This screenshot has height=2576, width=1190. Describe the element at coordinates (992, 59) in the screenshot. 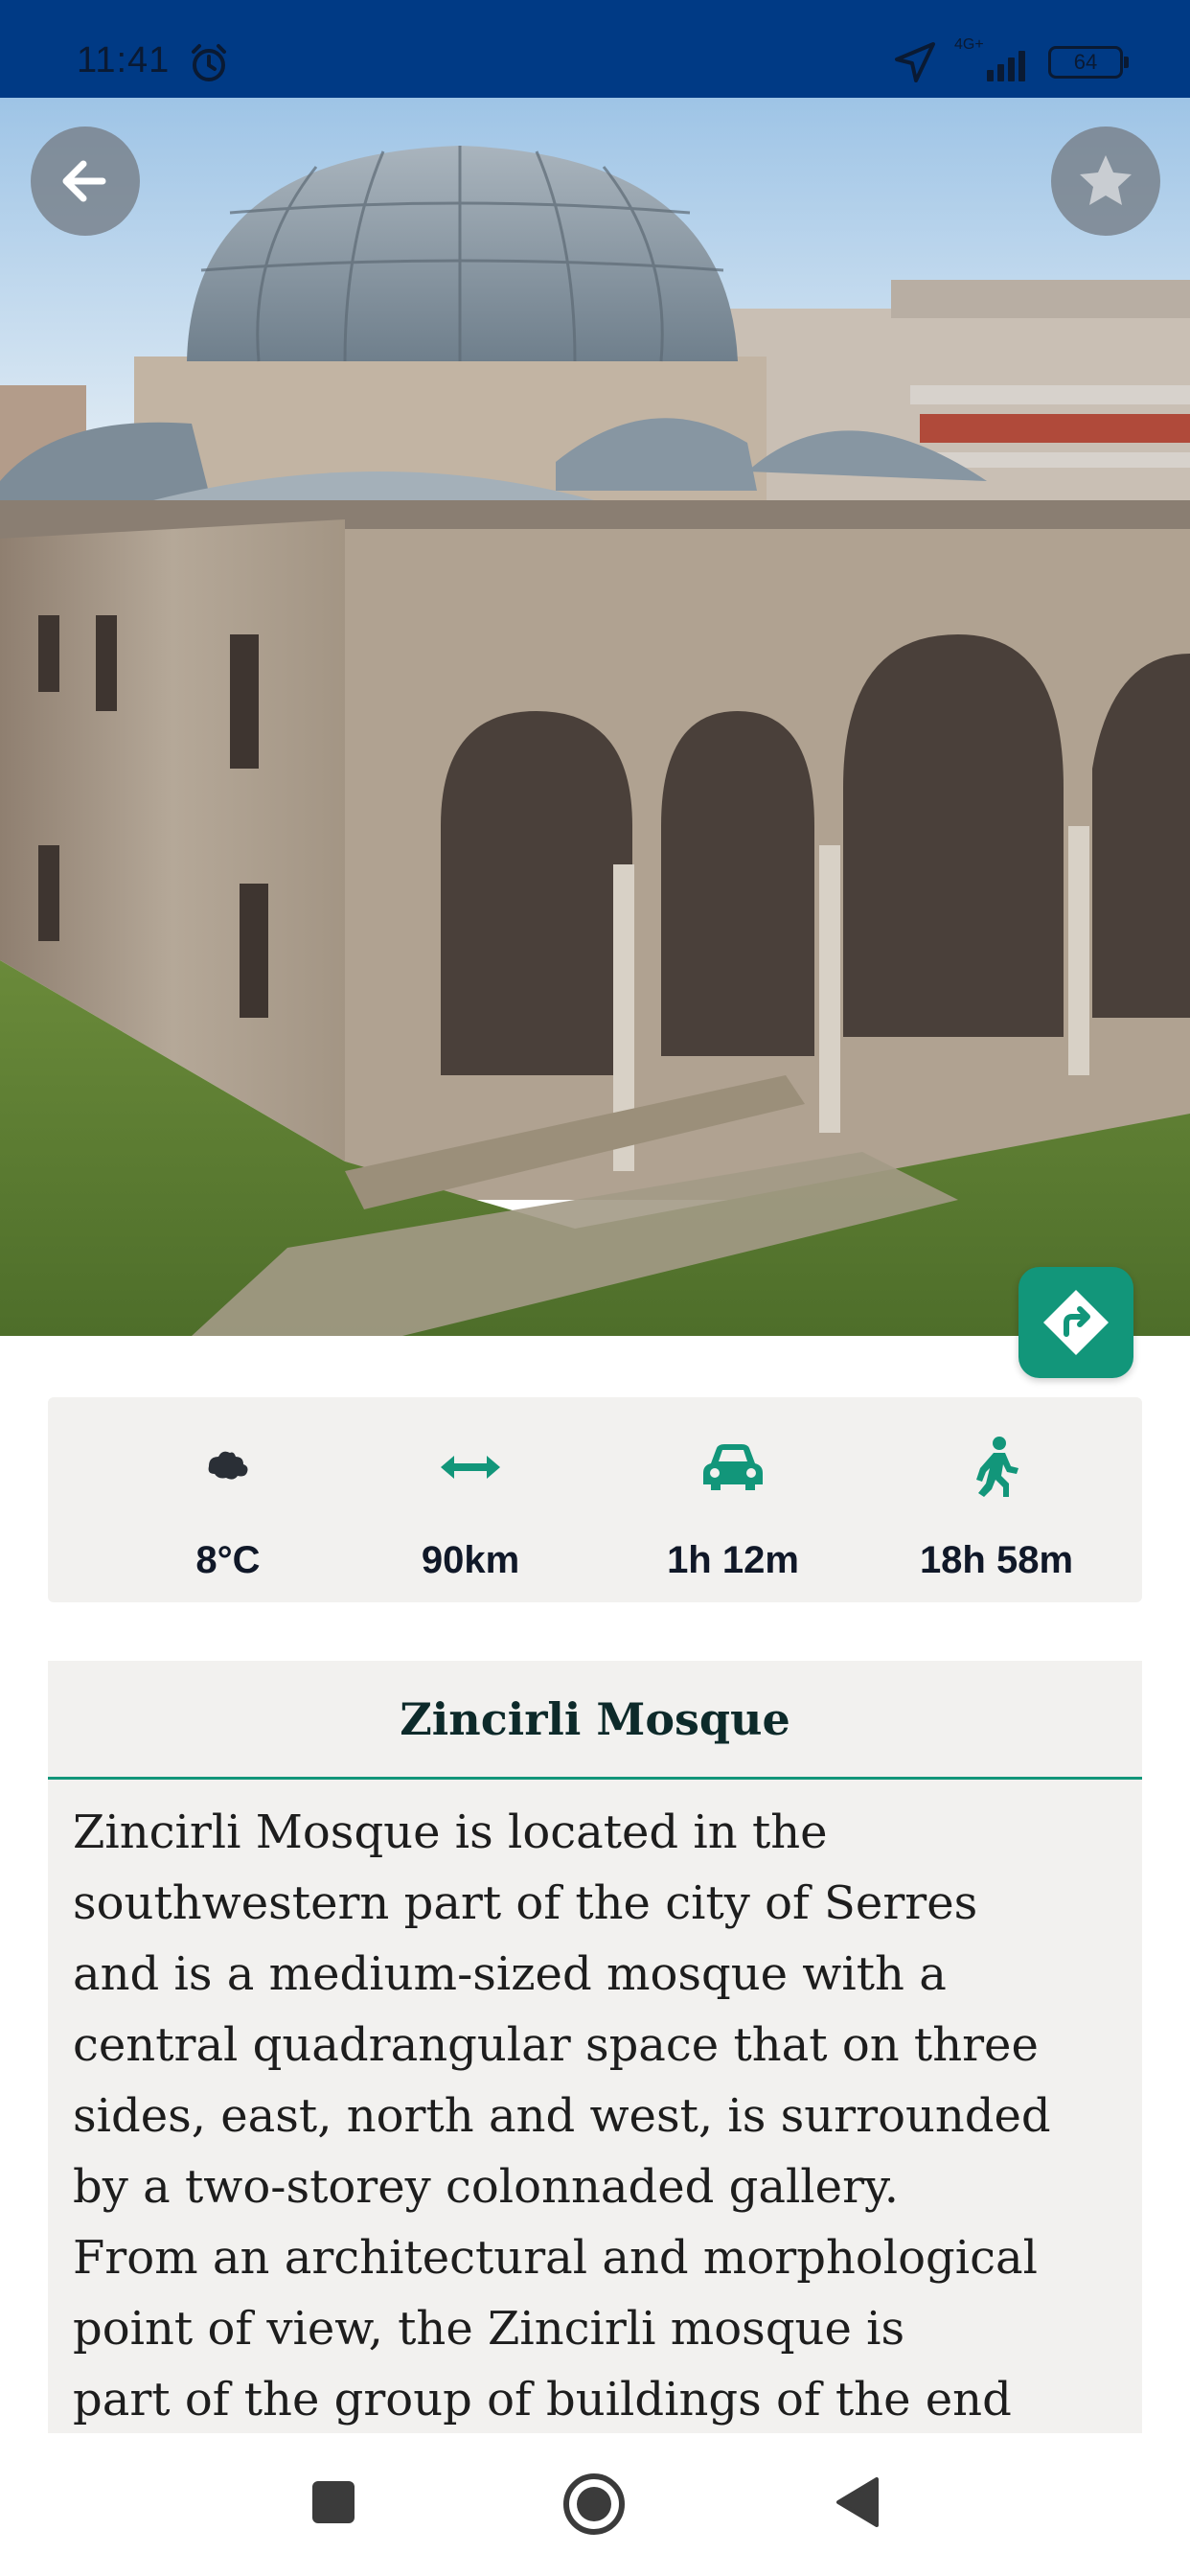

I see `signal-icon: 4G+` at that location.